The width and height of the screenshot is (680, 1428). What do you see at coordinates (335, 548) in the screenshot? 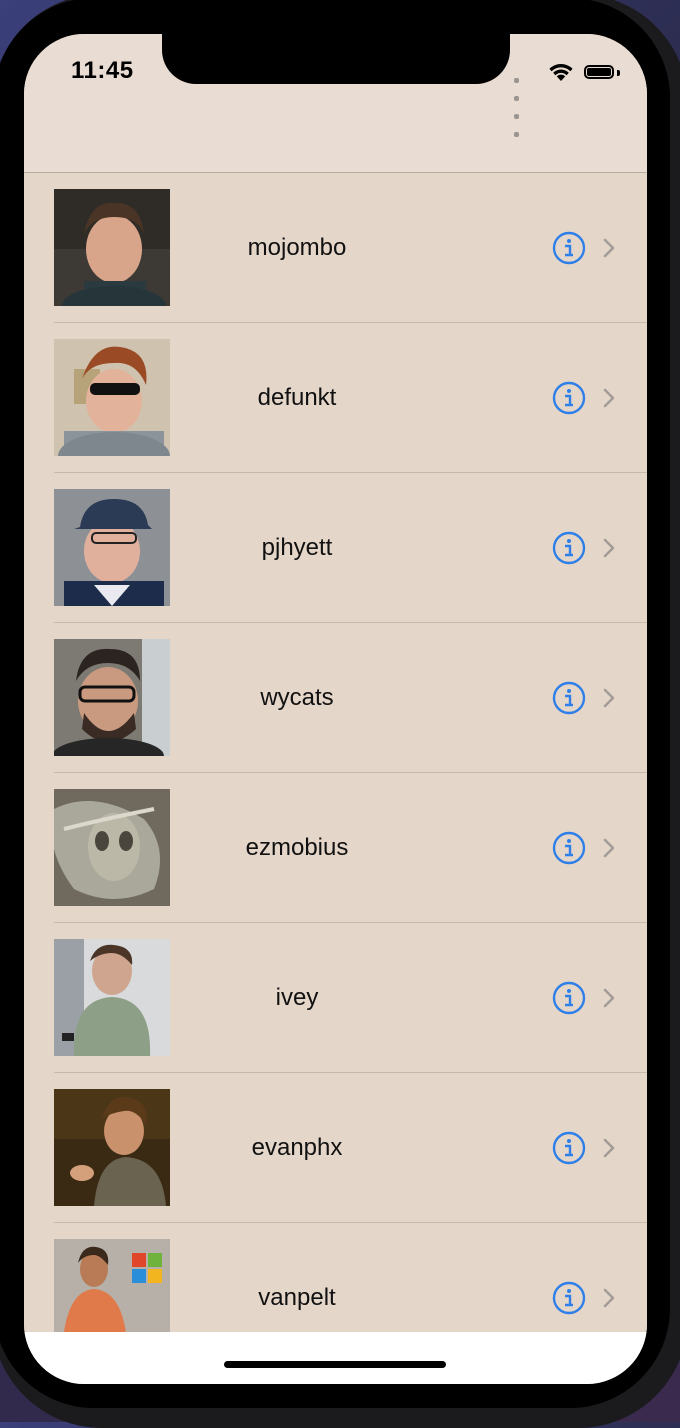
I see `list-item: pjhyett` at bounding box center [335, 548].